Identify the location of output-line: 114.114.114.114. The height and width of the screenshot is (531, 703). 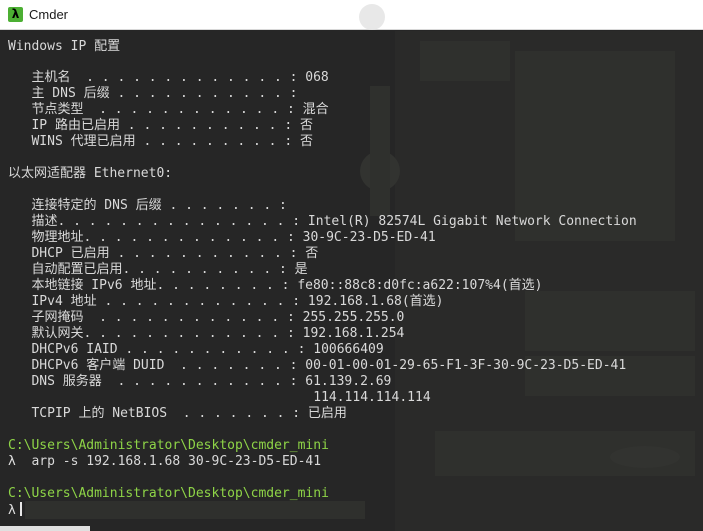
(219, 397).